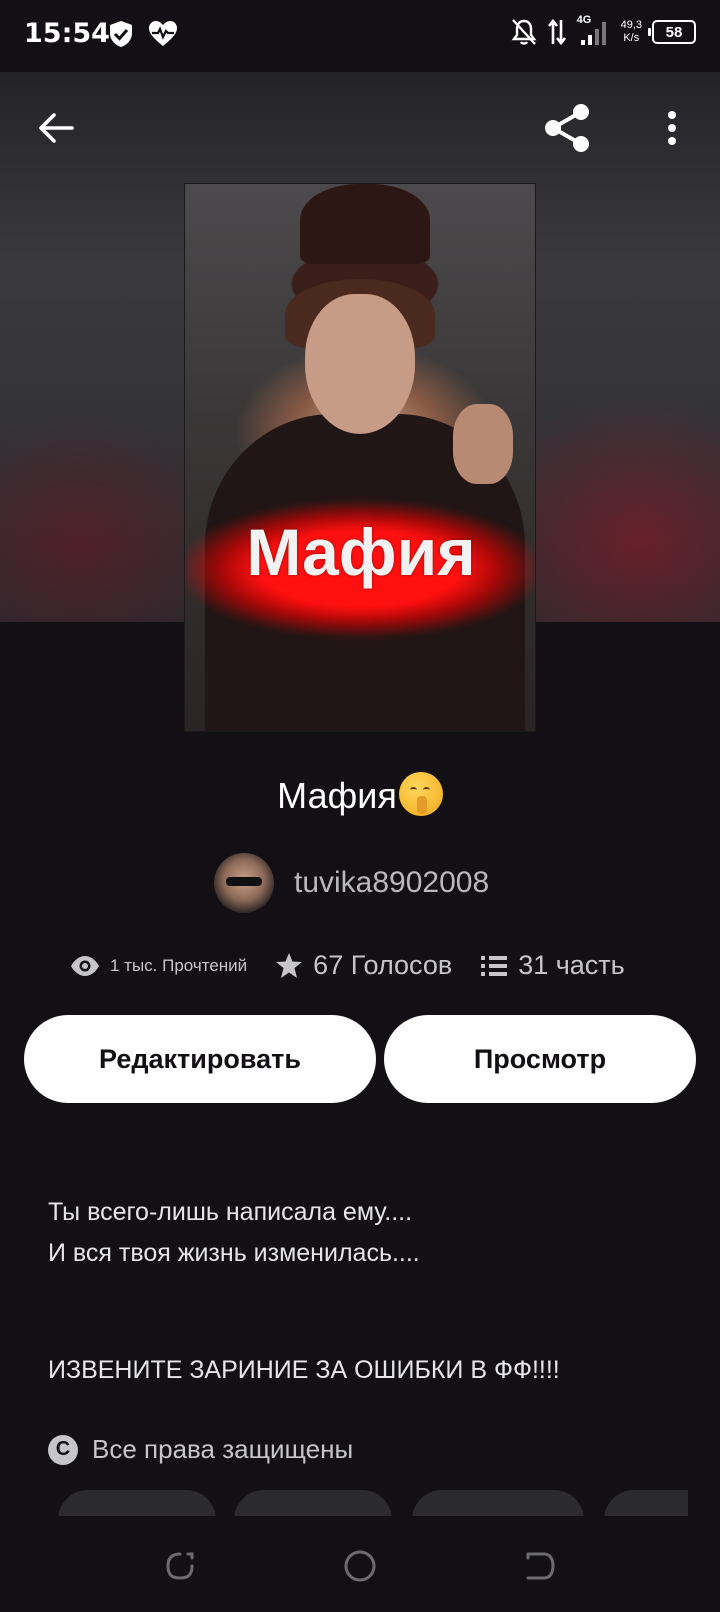  Describe the element at coordinates (360, 364) in the screenshot. I see `cover-face` at that location.